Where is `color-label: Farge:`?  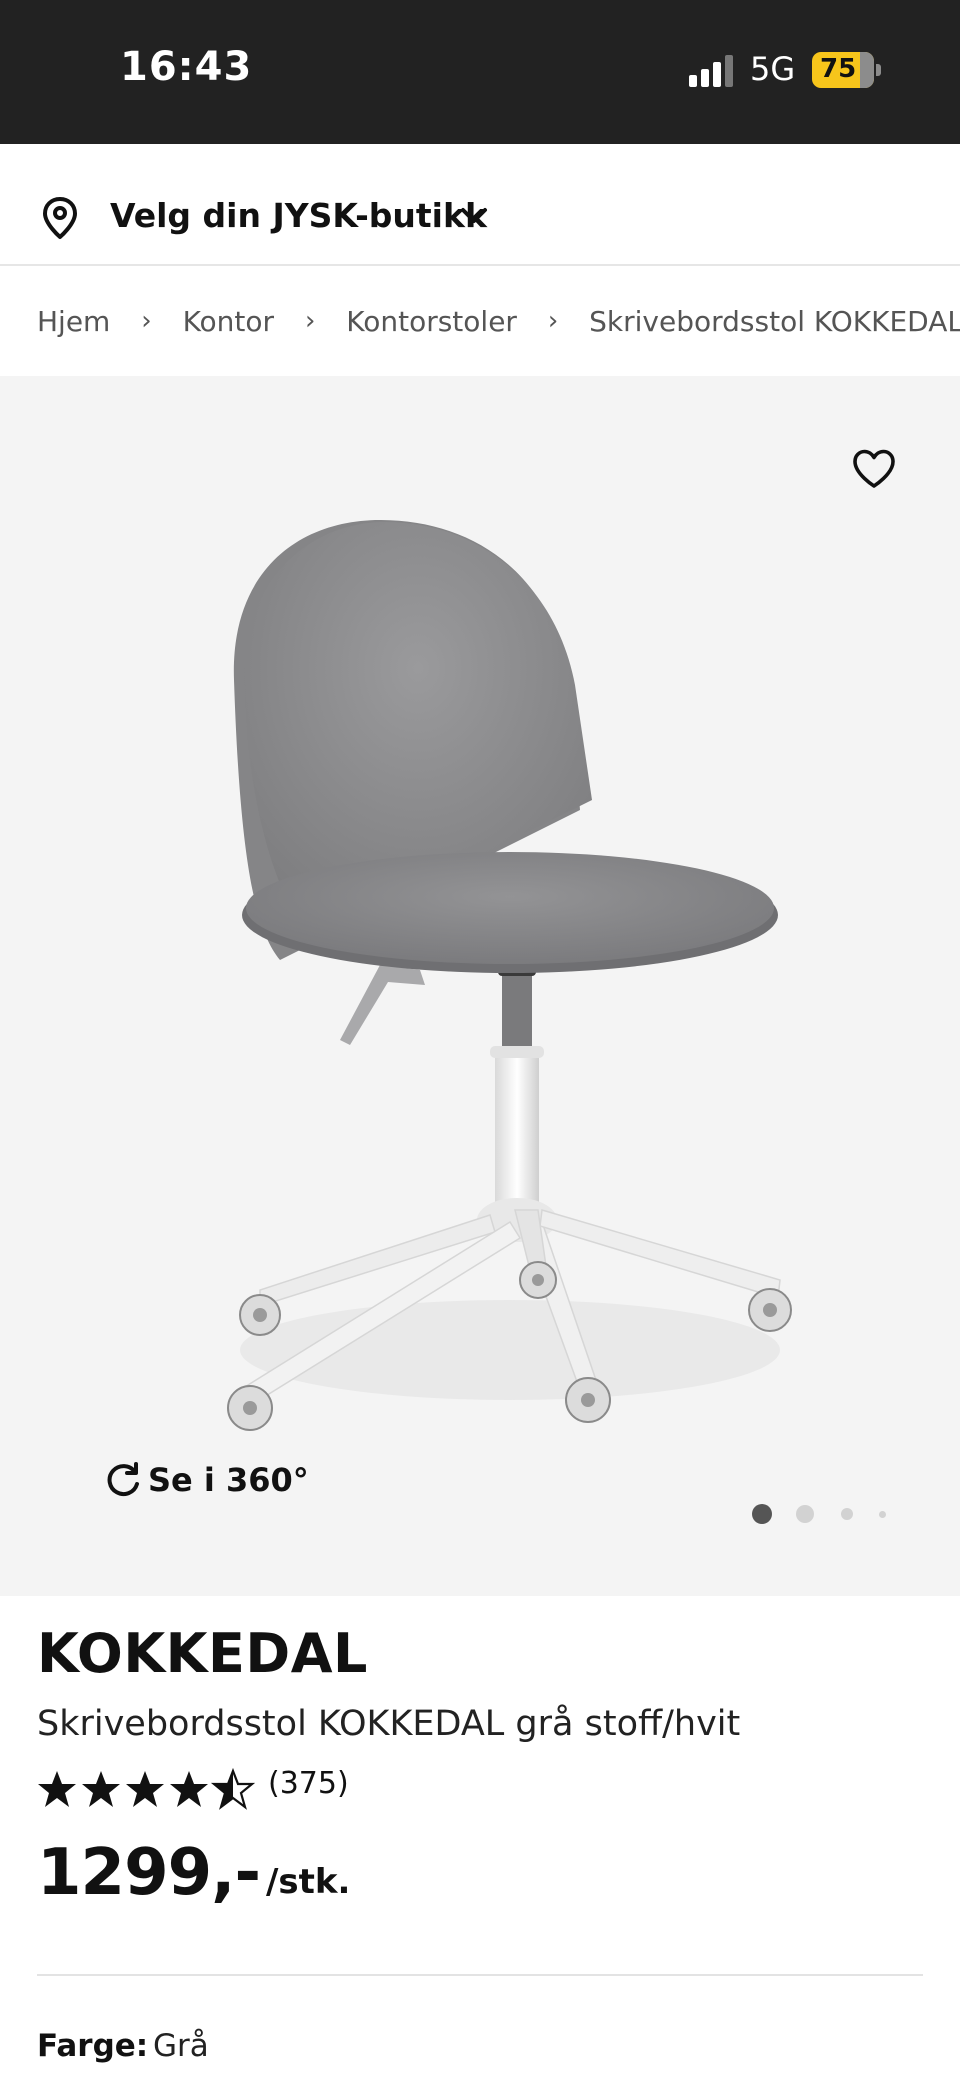 color-label: Farge: is located at coordinates (93, 2046).